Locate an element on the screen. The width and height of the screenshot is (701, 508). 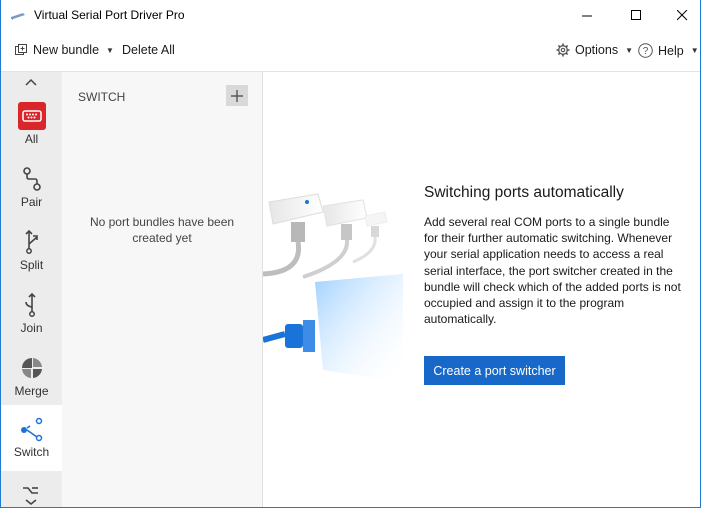
minimize-button is located at coordinates (587, 15).